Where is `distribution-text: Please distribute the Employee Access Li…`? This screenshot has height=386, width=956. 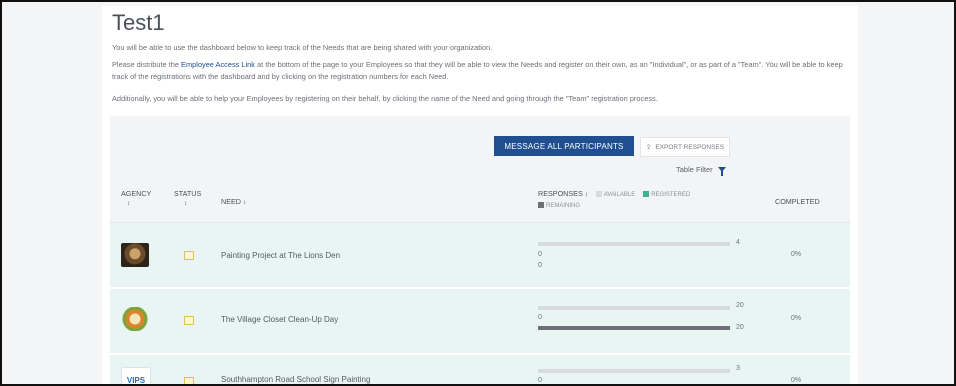
distribution-text: Please distribute the Employee Access Li… is located at coordinates (479, 71).